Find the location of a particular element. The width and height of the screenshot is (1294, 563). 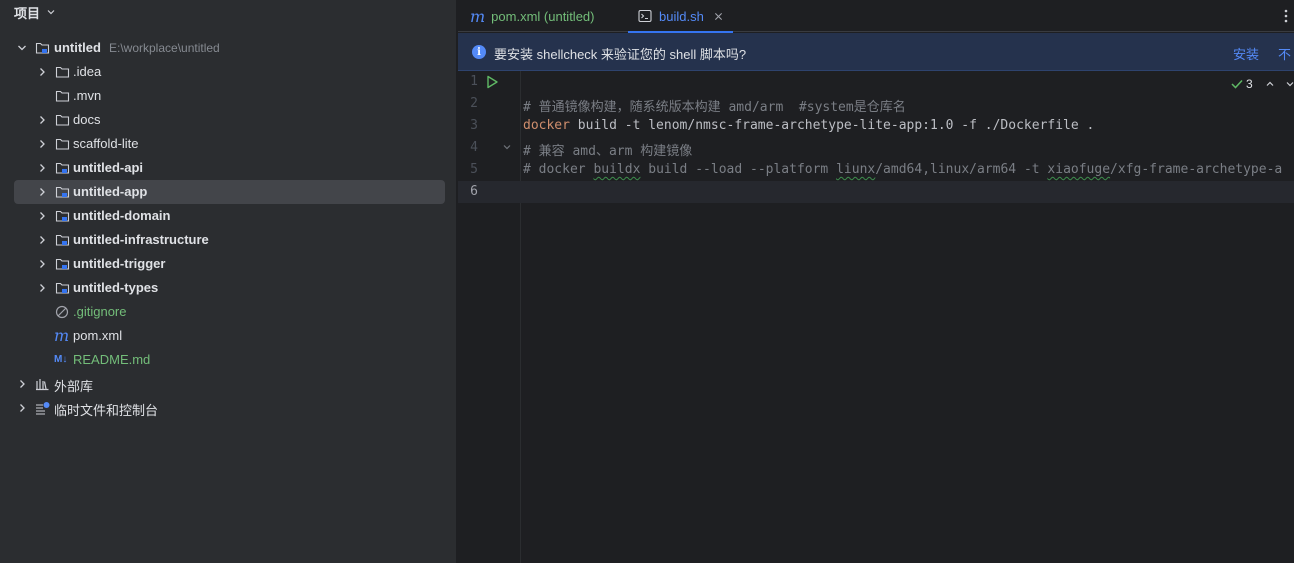

tree-item: .gitignore is located at coordinates (229, 312).